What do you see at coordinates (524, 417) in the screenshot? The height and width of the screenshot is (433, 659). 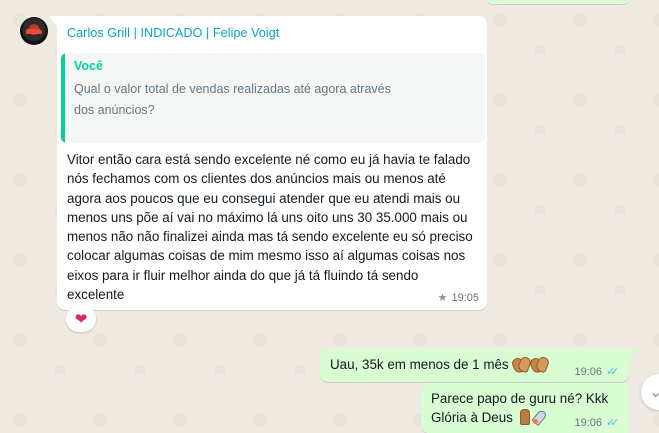 I see `folded-hands-icon` at bounding box center [524, 417].